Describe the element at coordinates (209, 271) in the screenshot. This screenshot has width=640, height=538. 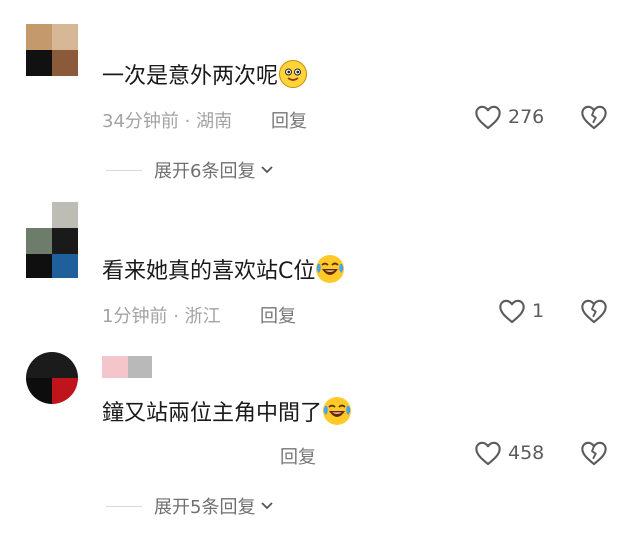
I see `comment-body: 看来她真的喜欢站C位` at that location.